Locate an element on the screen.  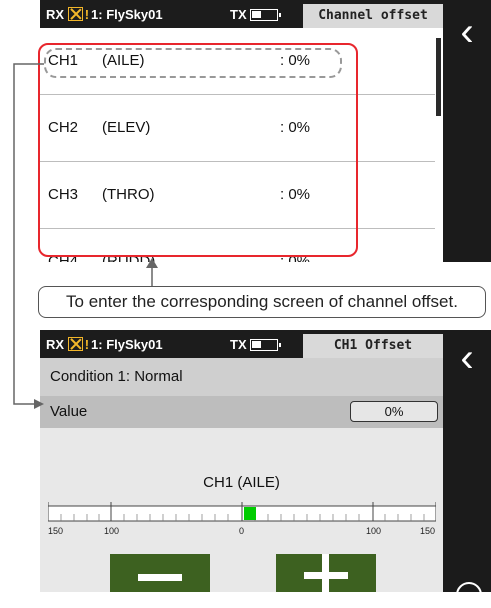
scrollbar is located at coordinates (438, 77).